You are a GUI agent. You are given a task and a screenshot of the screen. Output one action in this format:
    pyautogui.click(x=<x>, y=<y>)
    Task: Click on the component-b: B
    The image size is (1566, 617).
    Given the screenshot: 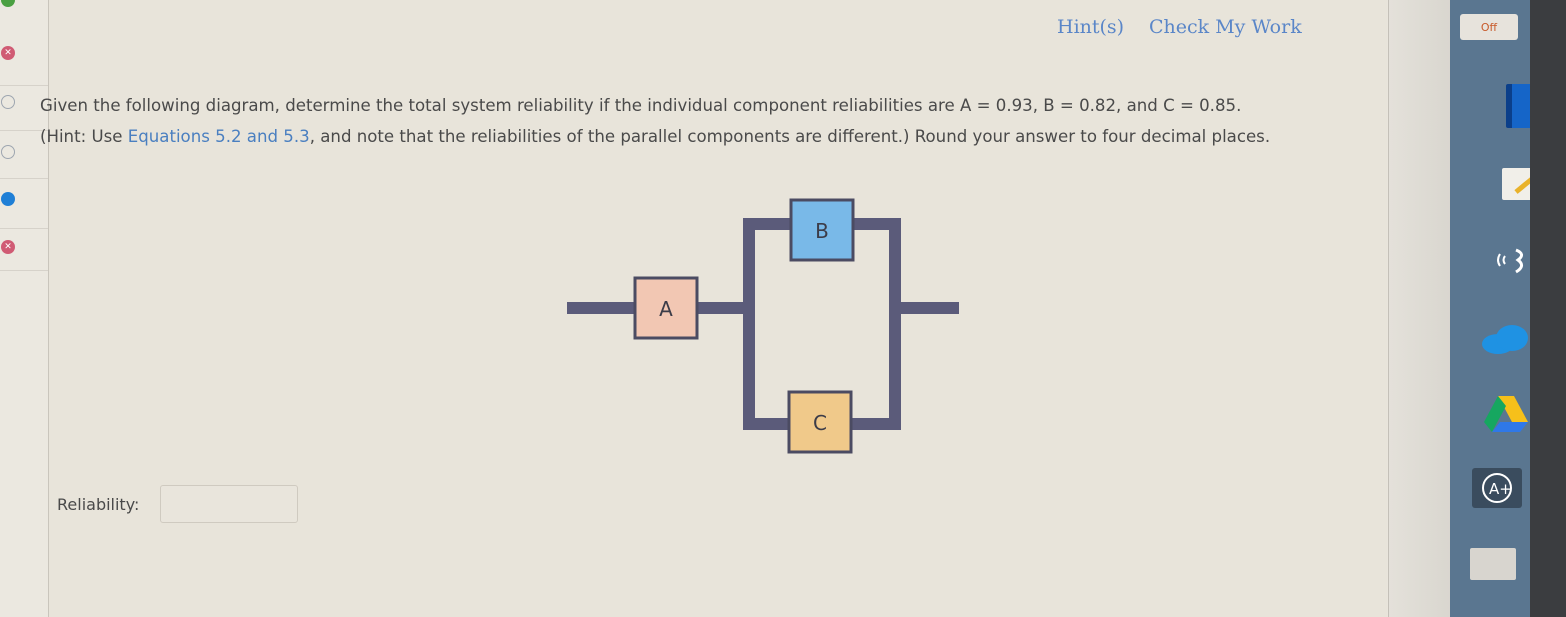 What is the action you would take?
    pyautogui.click(x=822, y=230)
    